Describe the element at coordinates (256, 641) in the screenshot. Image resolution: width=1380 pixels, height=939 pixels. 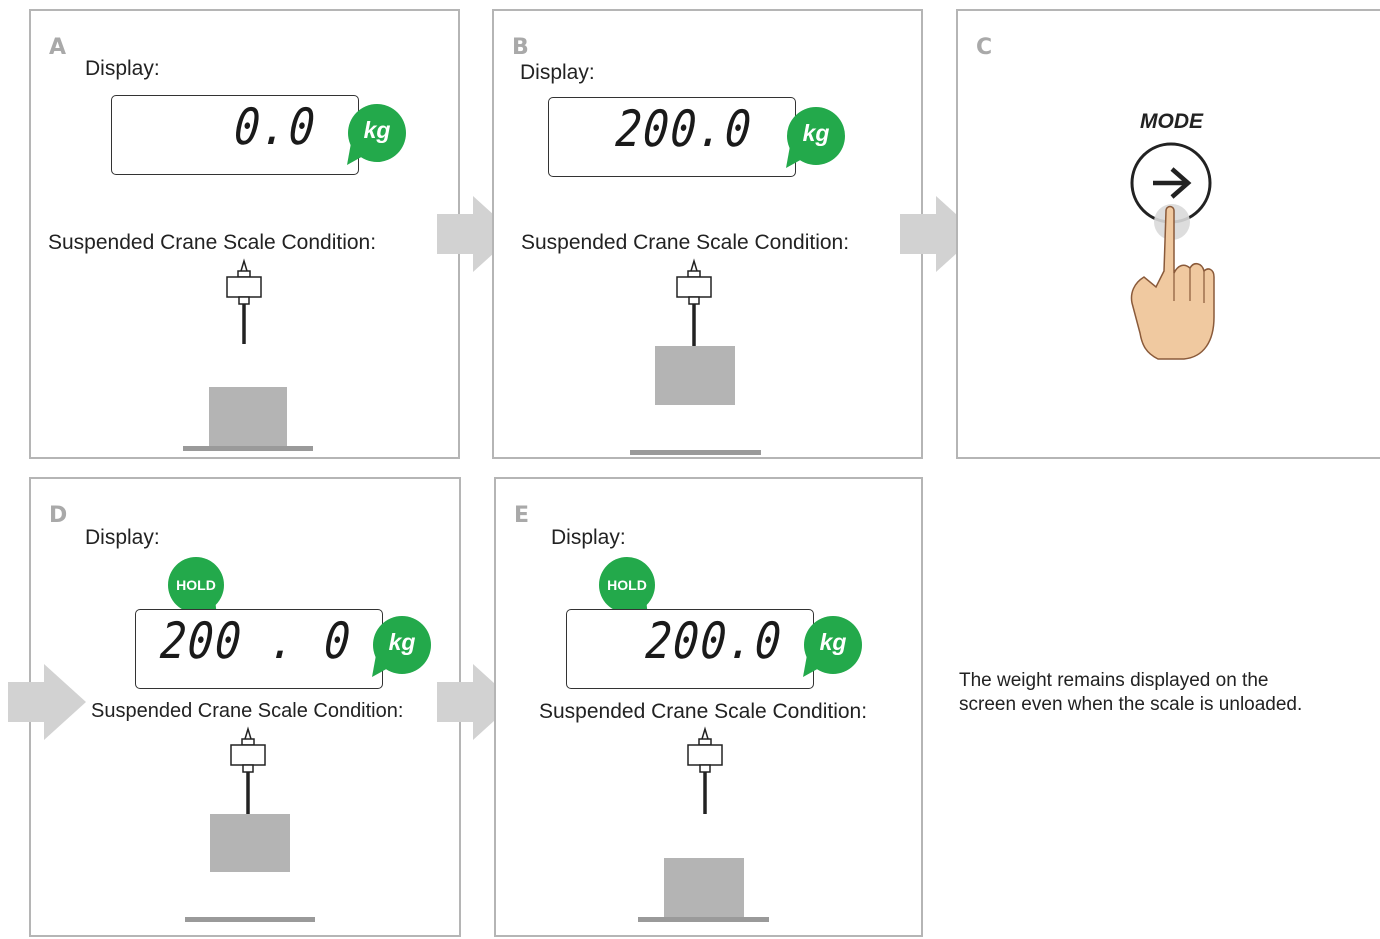
I see `weight-reading: 200 . 0` at that location.